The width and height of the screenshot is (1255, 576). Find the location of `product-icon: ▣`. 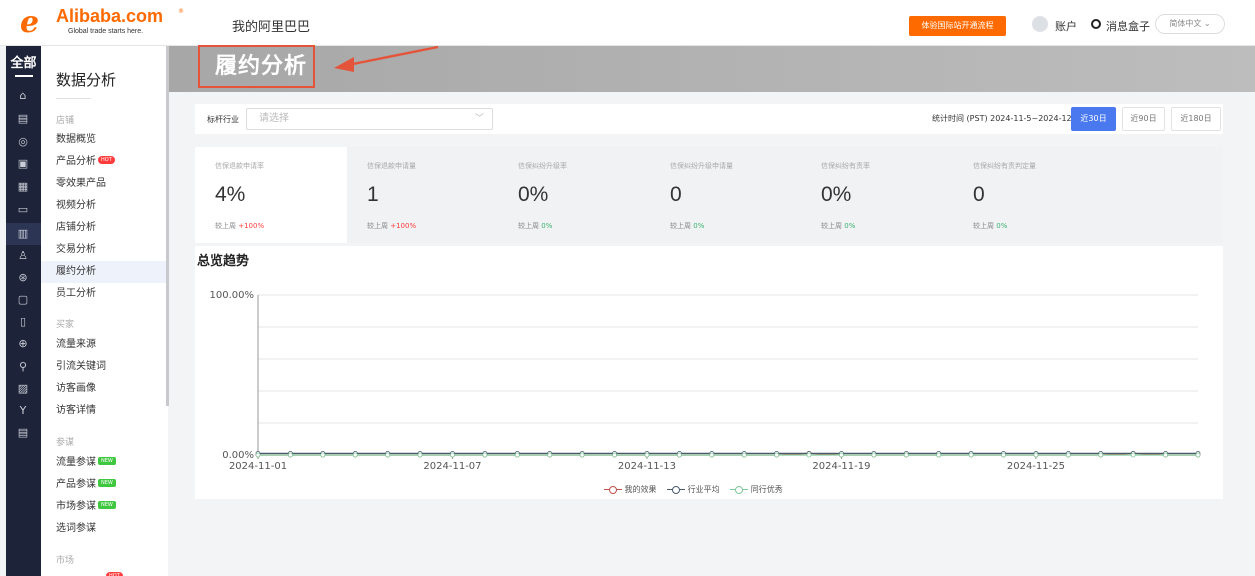

product-icon: ▣ is located at coordinates (23, 164).